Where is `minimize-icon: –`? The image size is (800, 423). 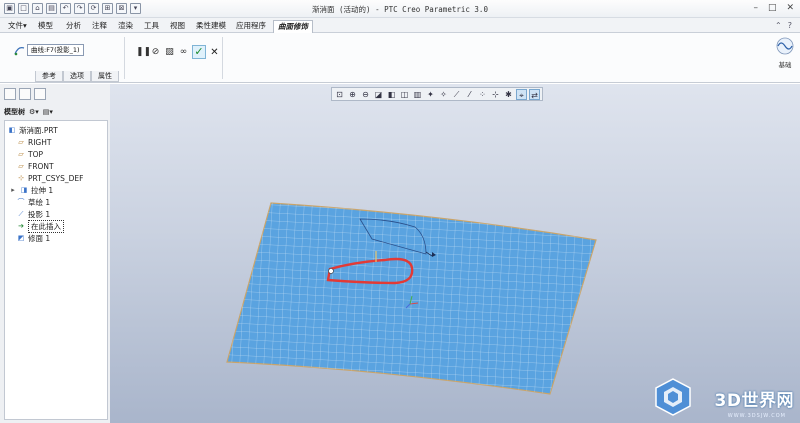
minimize-icon: – is located at coordinates (755, 8).